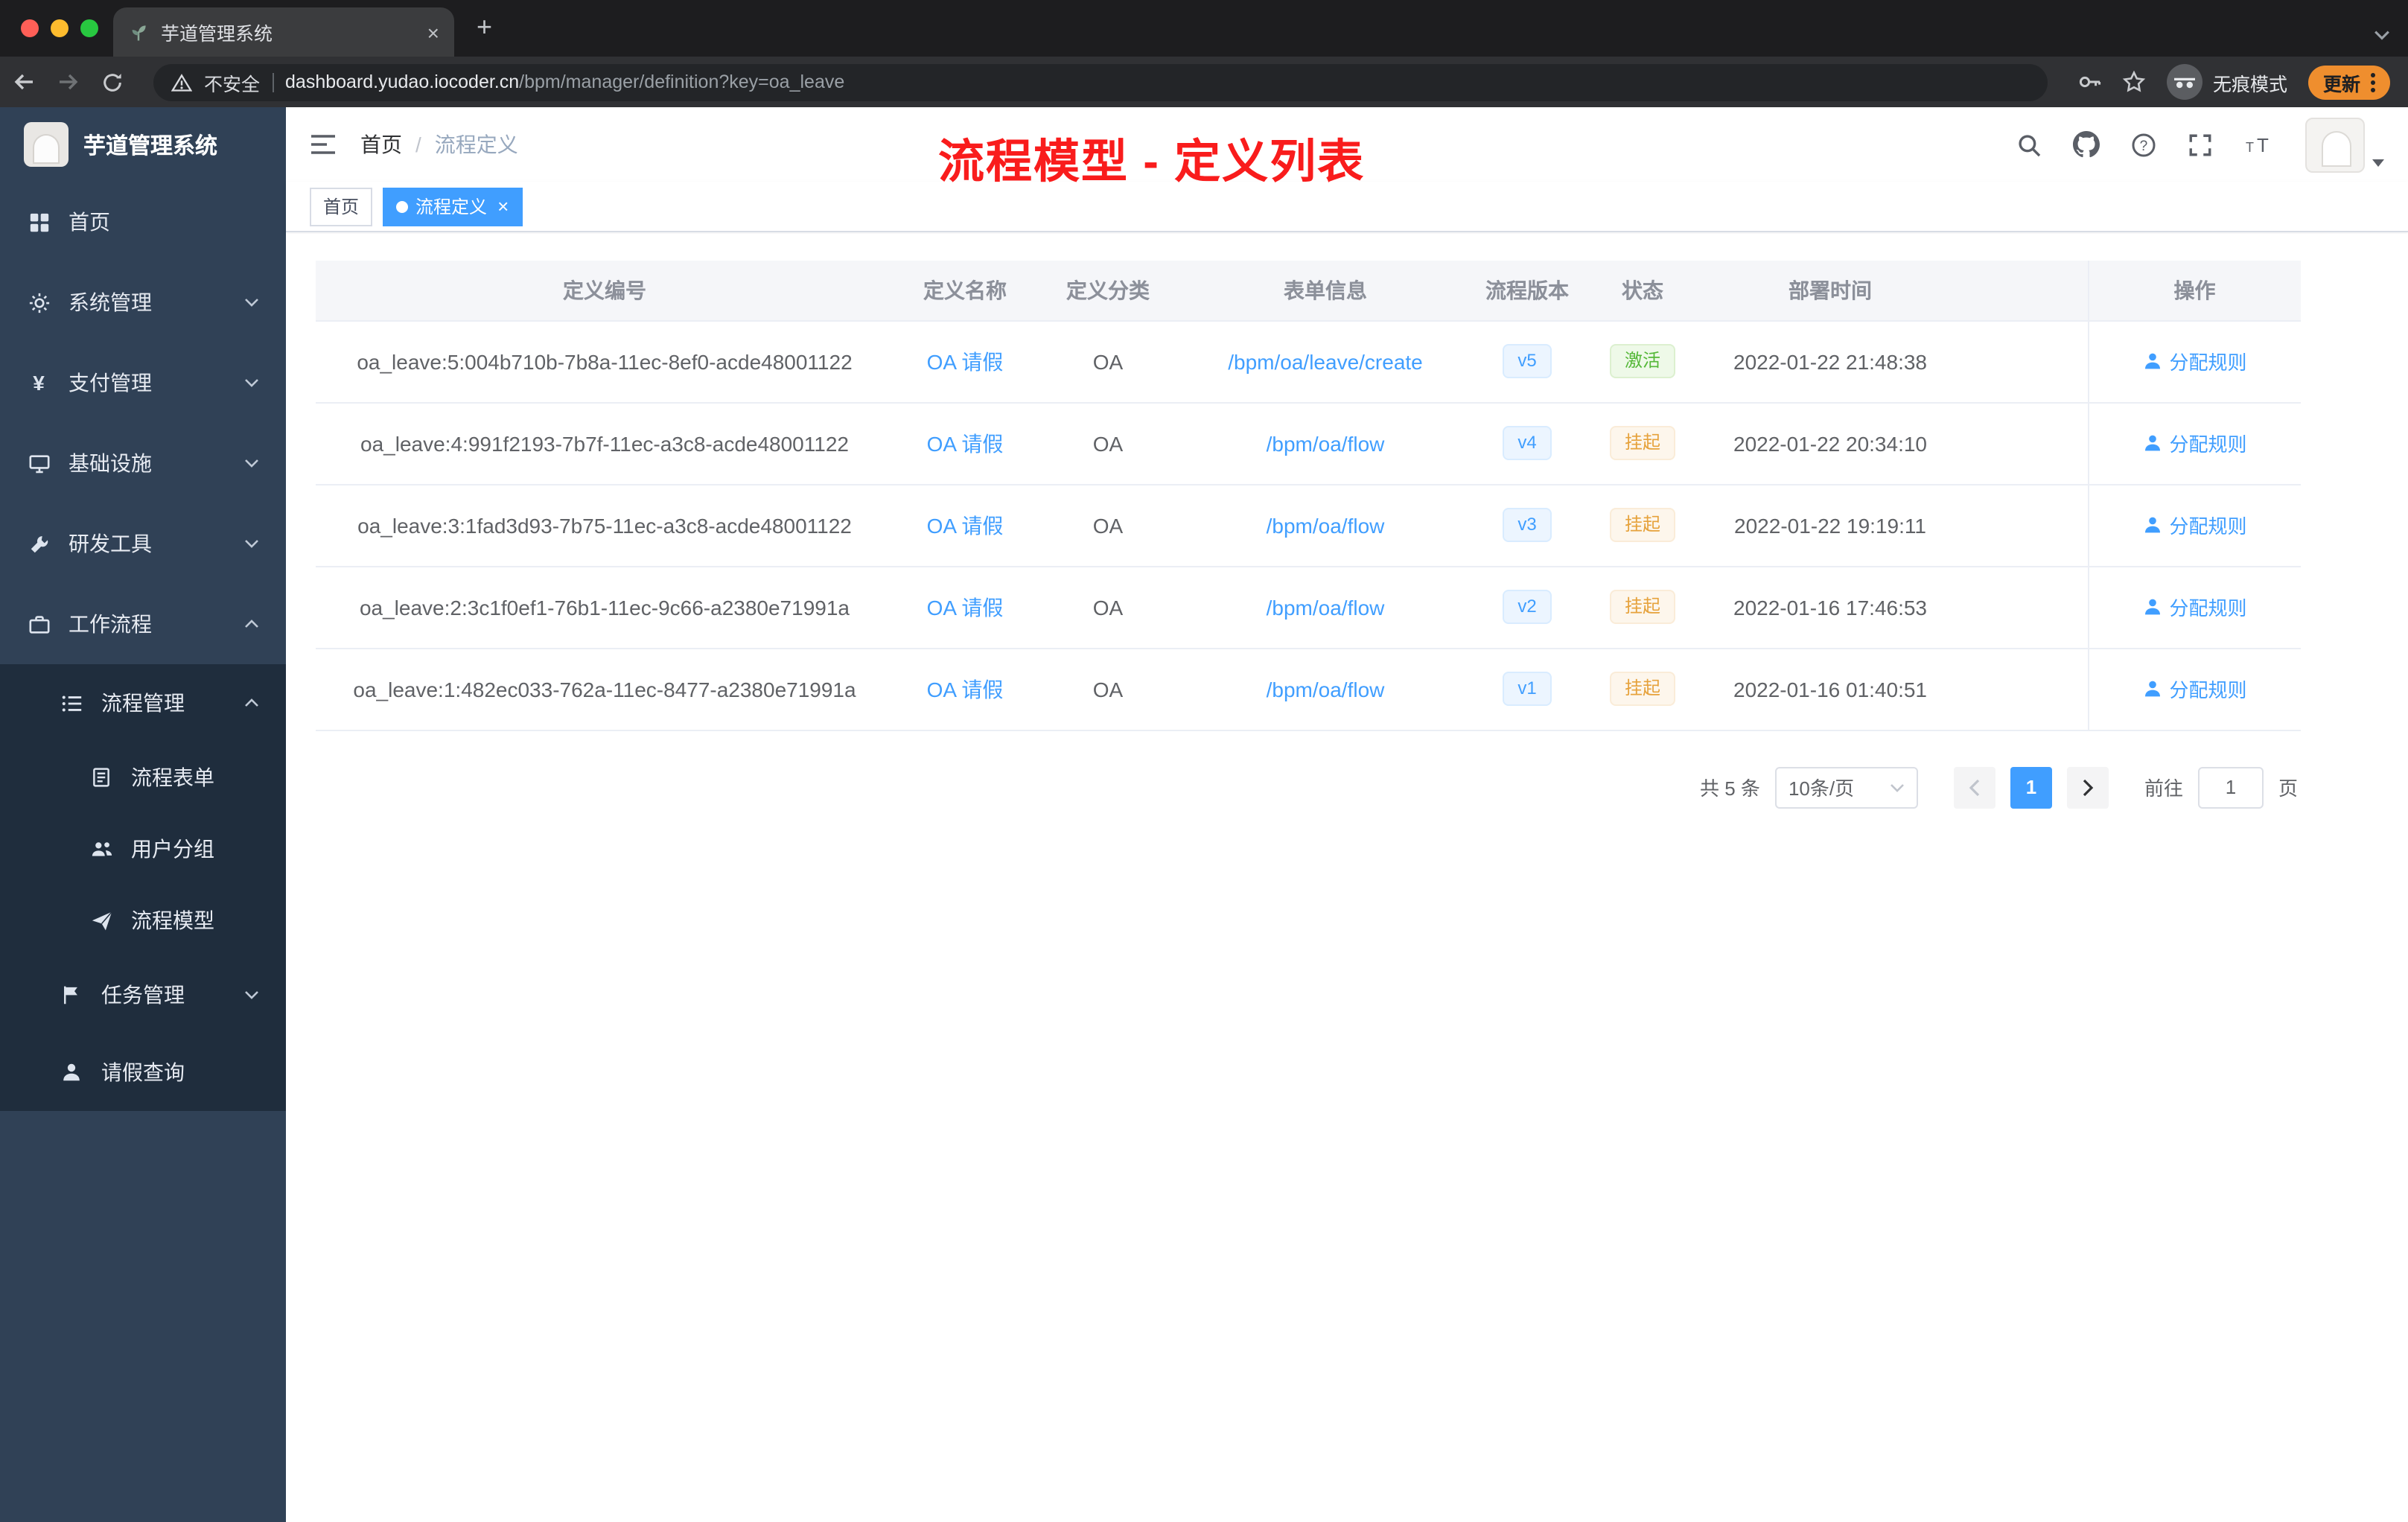  Describe the element at coordinates (143, 383) in the screenshot. I see `sidebar-item-payment: ¥ 支付管理` at that location.